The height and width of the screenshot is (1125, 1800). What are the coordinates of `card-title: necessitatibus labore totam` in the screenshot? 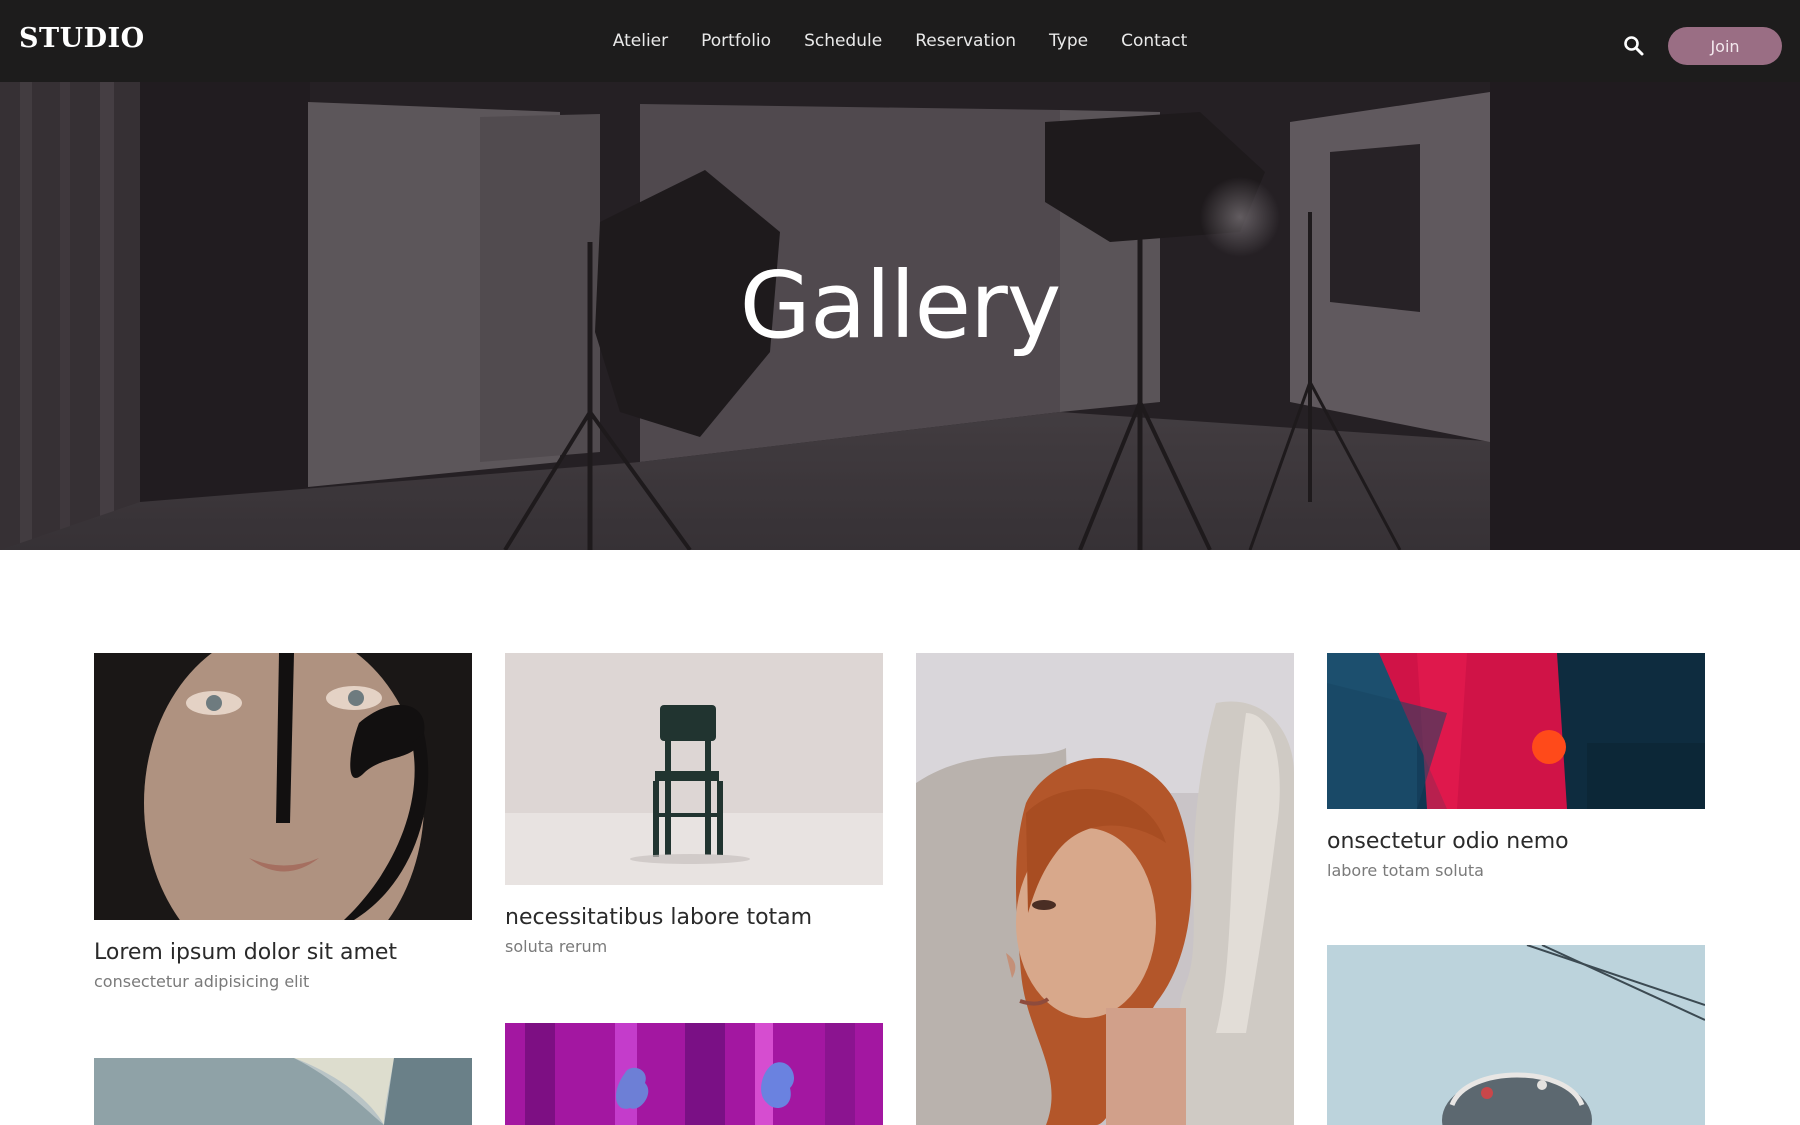 It's located at (659, 917).